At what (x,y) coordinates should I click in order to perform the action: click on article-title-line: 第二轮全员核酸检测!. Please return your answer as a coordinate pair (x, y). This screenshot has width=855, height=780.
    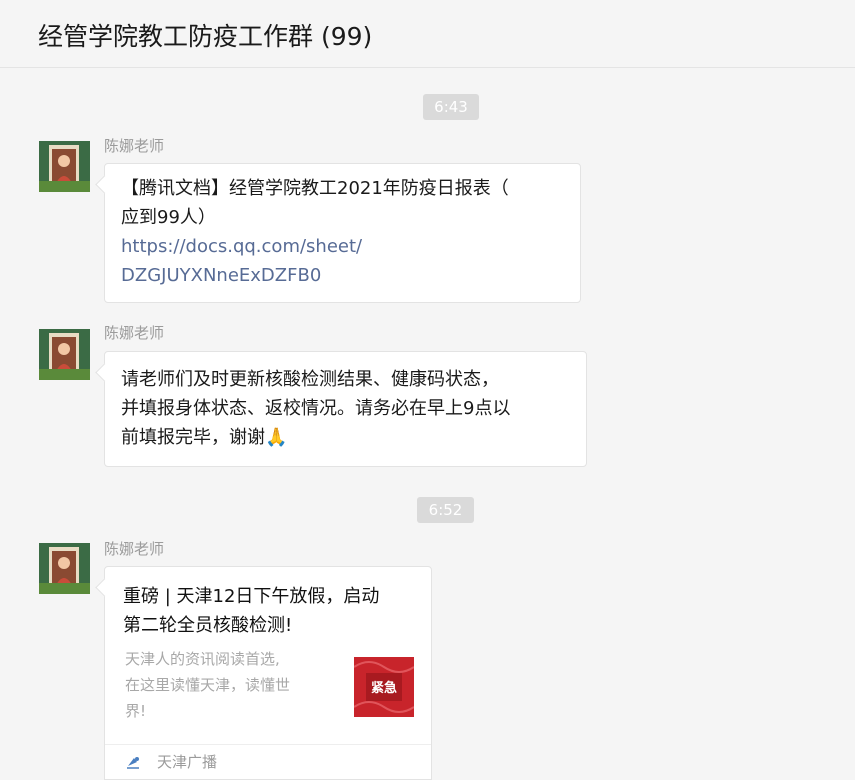
    Looking at the image, I should click on (208, 625).